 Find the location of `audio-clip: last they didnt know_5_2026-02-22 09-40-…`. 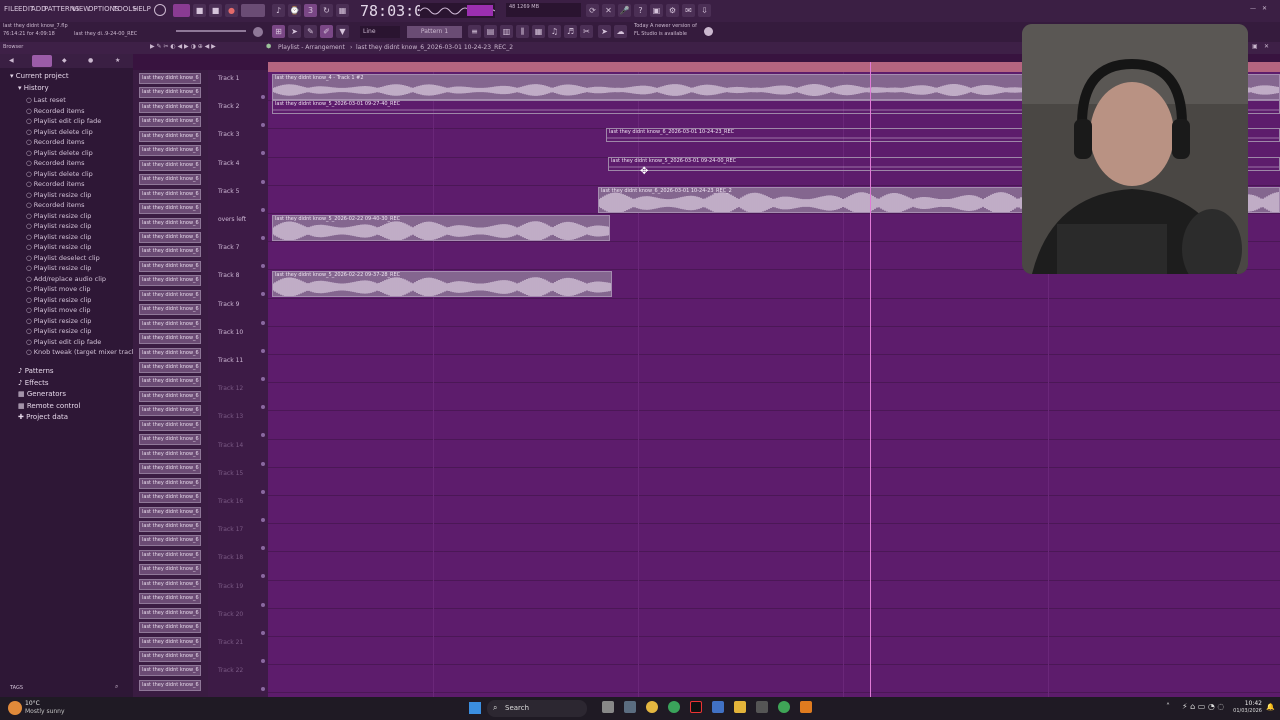

audio-clip: last they didnt know_5_2026-02-22 09-40-… is located at coordinates (441, 228).